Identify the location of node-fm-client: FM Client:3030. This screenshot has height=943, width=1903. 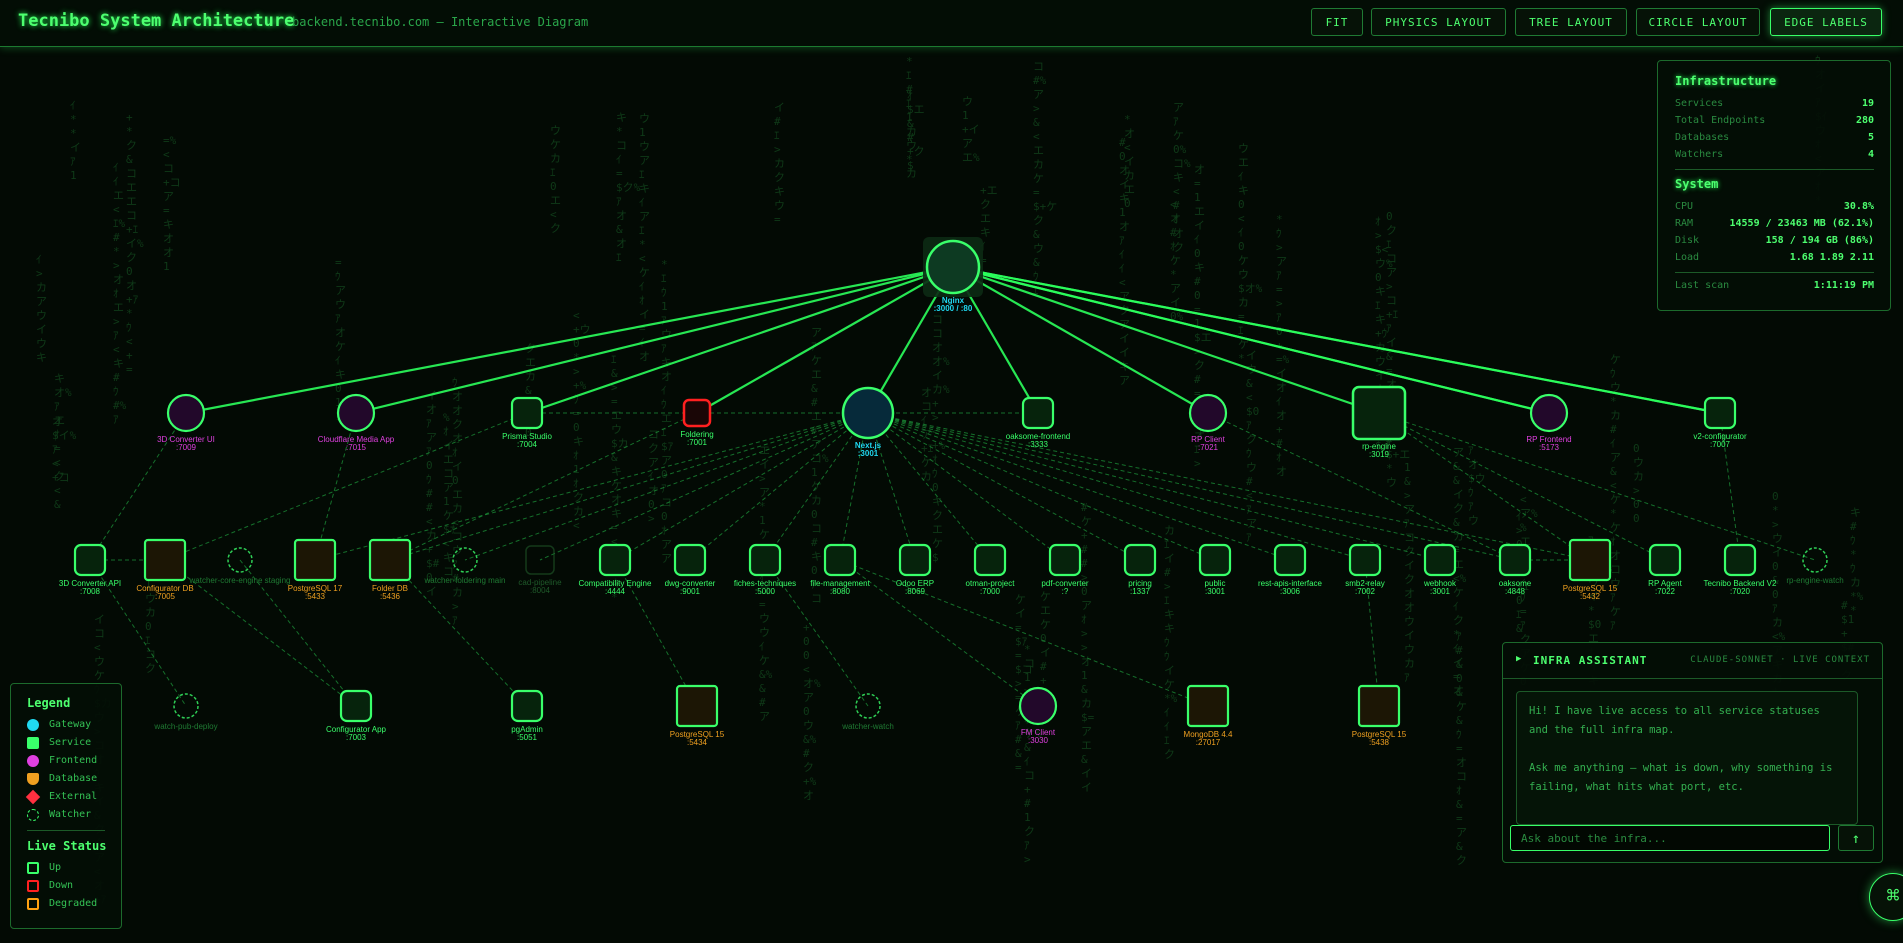
(1038, 715).